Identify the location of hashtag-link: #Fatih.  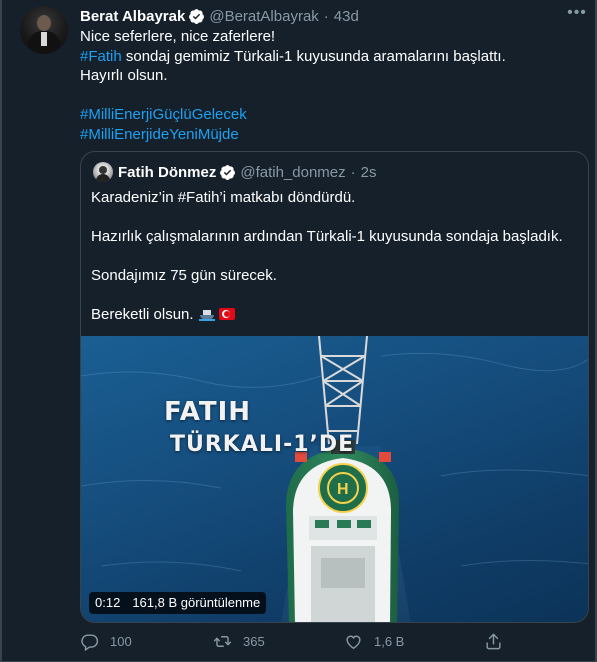
(101, 56).